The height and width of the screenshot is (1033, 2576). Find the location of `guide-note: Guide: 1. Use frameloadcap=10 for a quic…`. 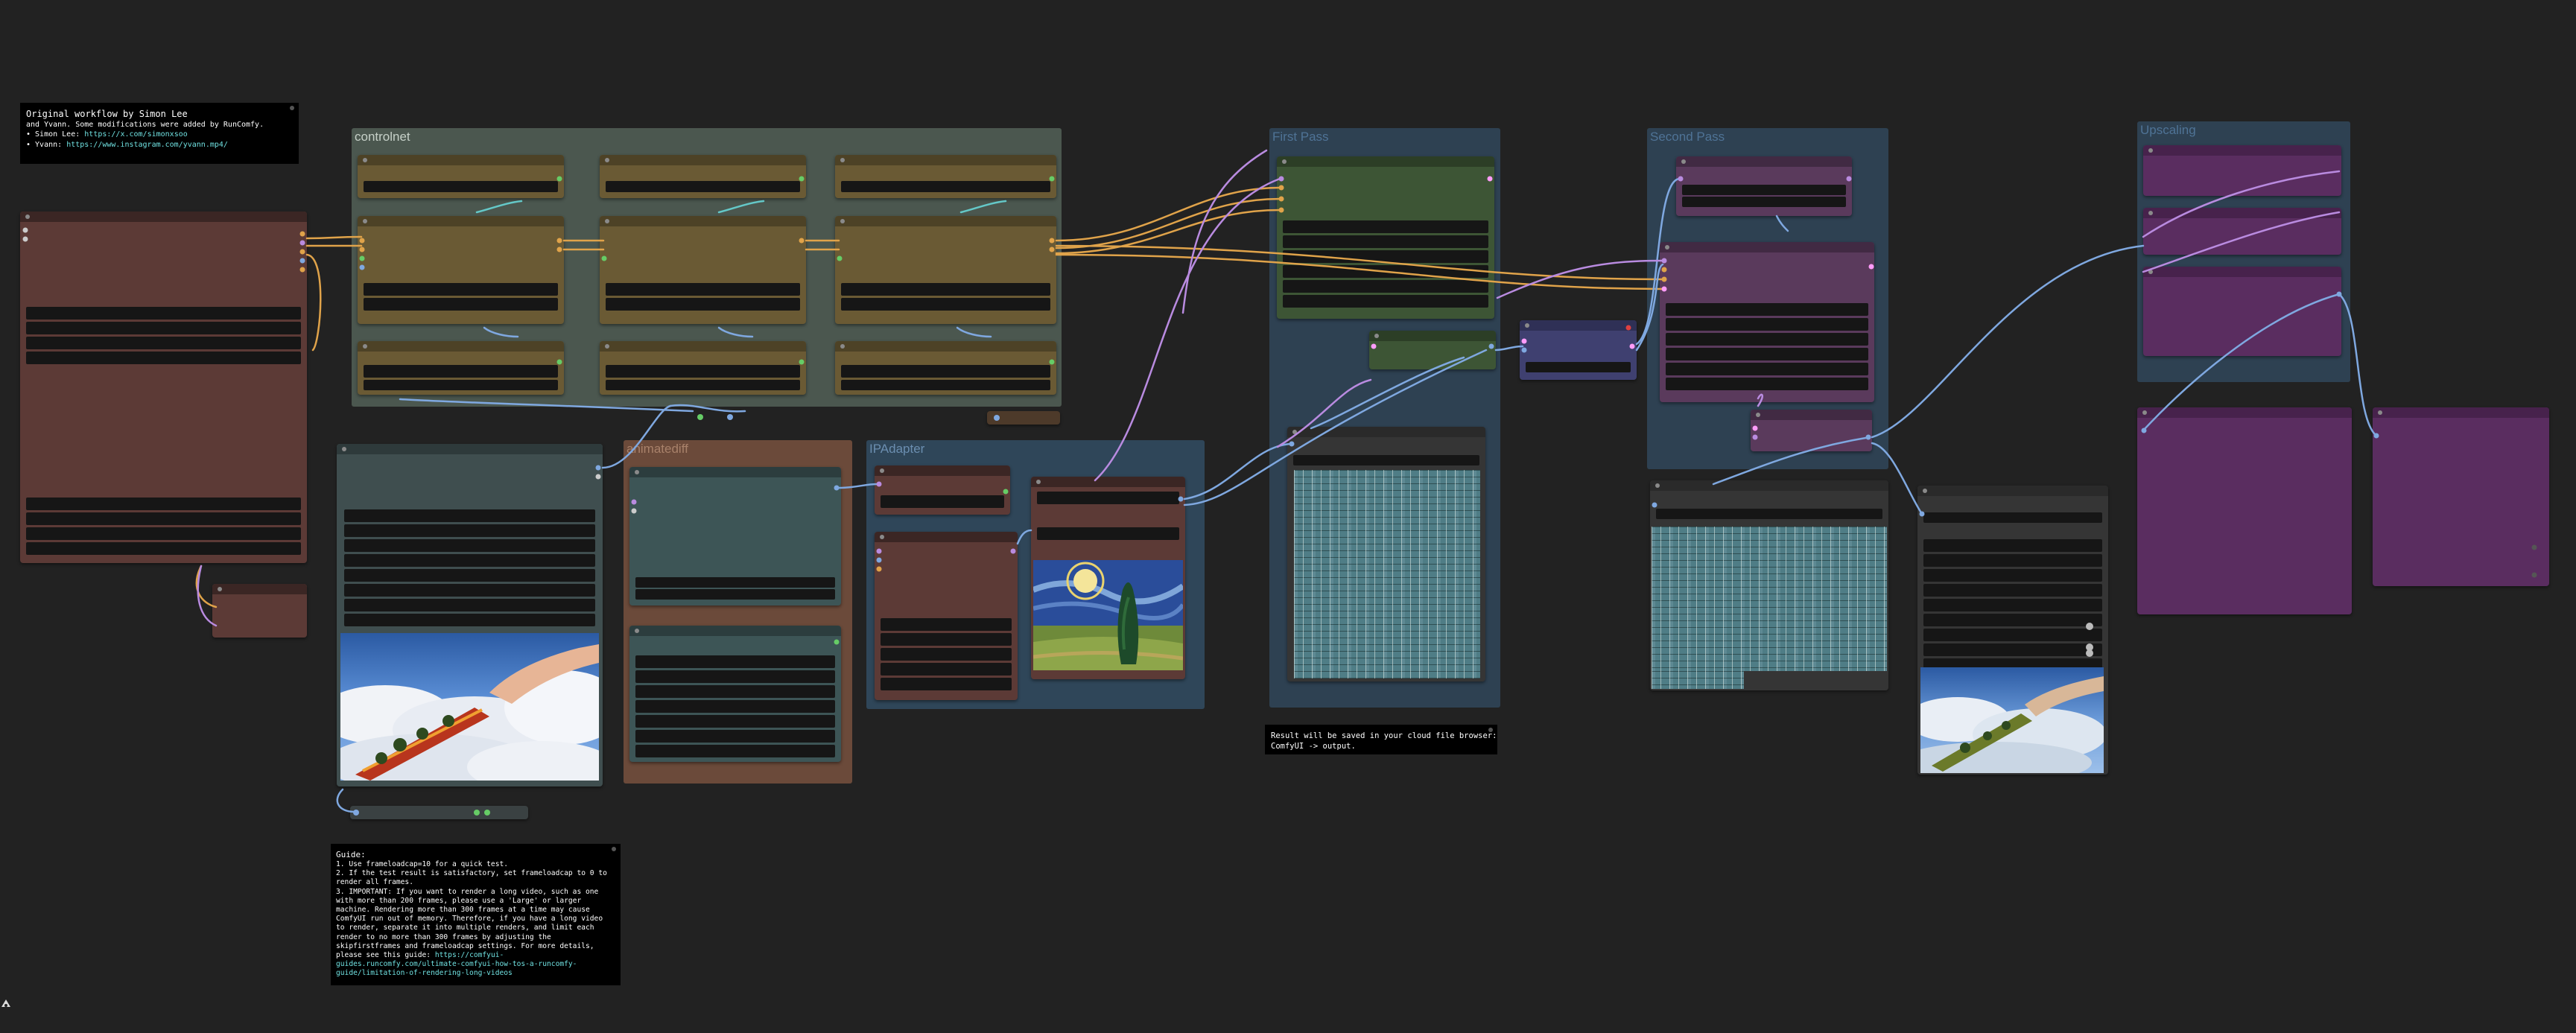

guide-note: Guide: 1. Use frameloadcap=10 for a quic… is located at coordinates (476, 914).